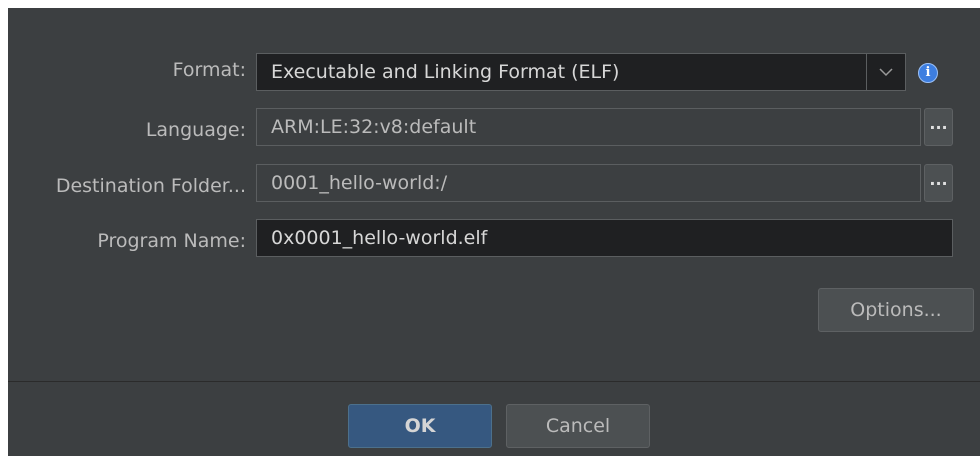 Image resolution: width=980 pixels, height=456 pixels. Describe the element at coordinates (578, 426) in the screenshot. I see `cancel-button: Cancel` at that location.